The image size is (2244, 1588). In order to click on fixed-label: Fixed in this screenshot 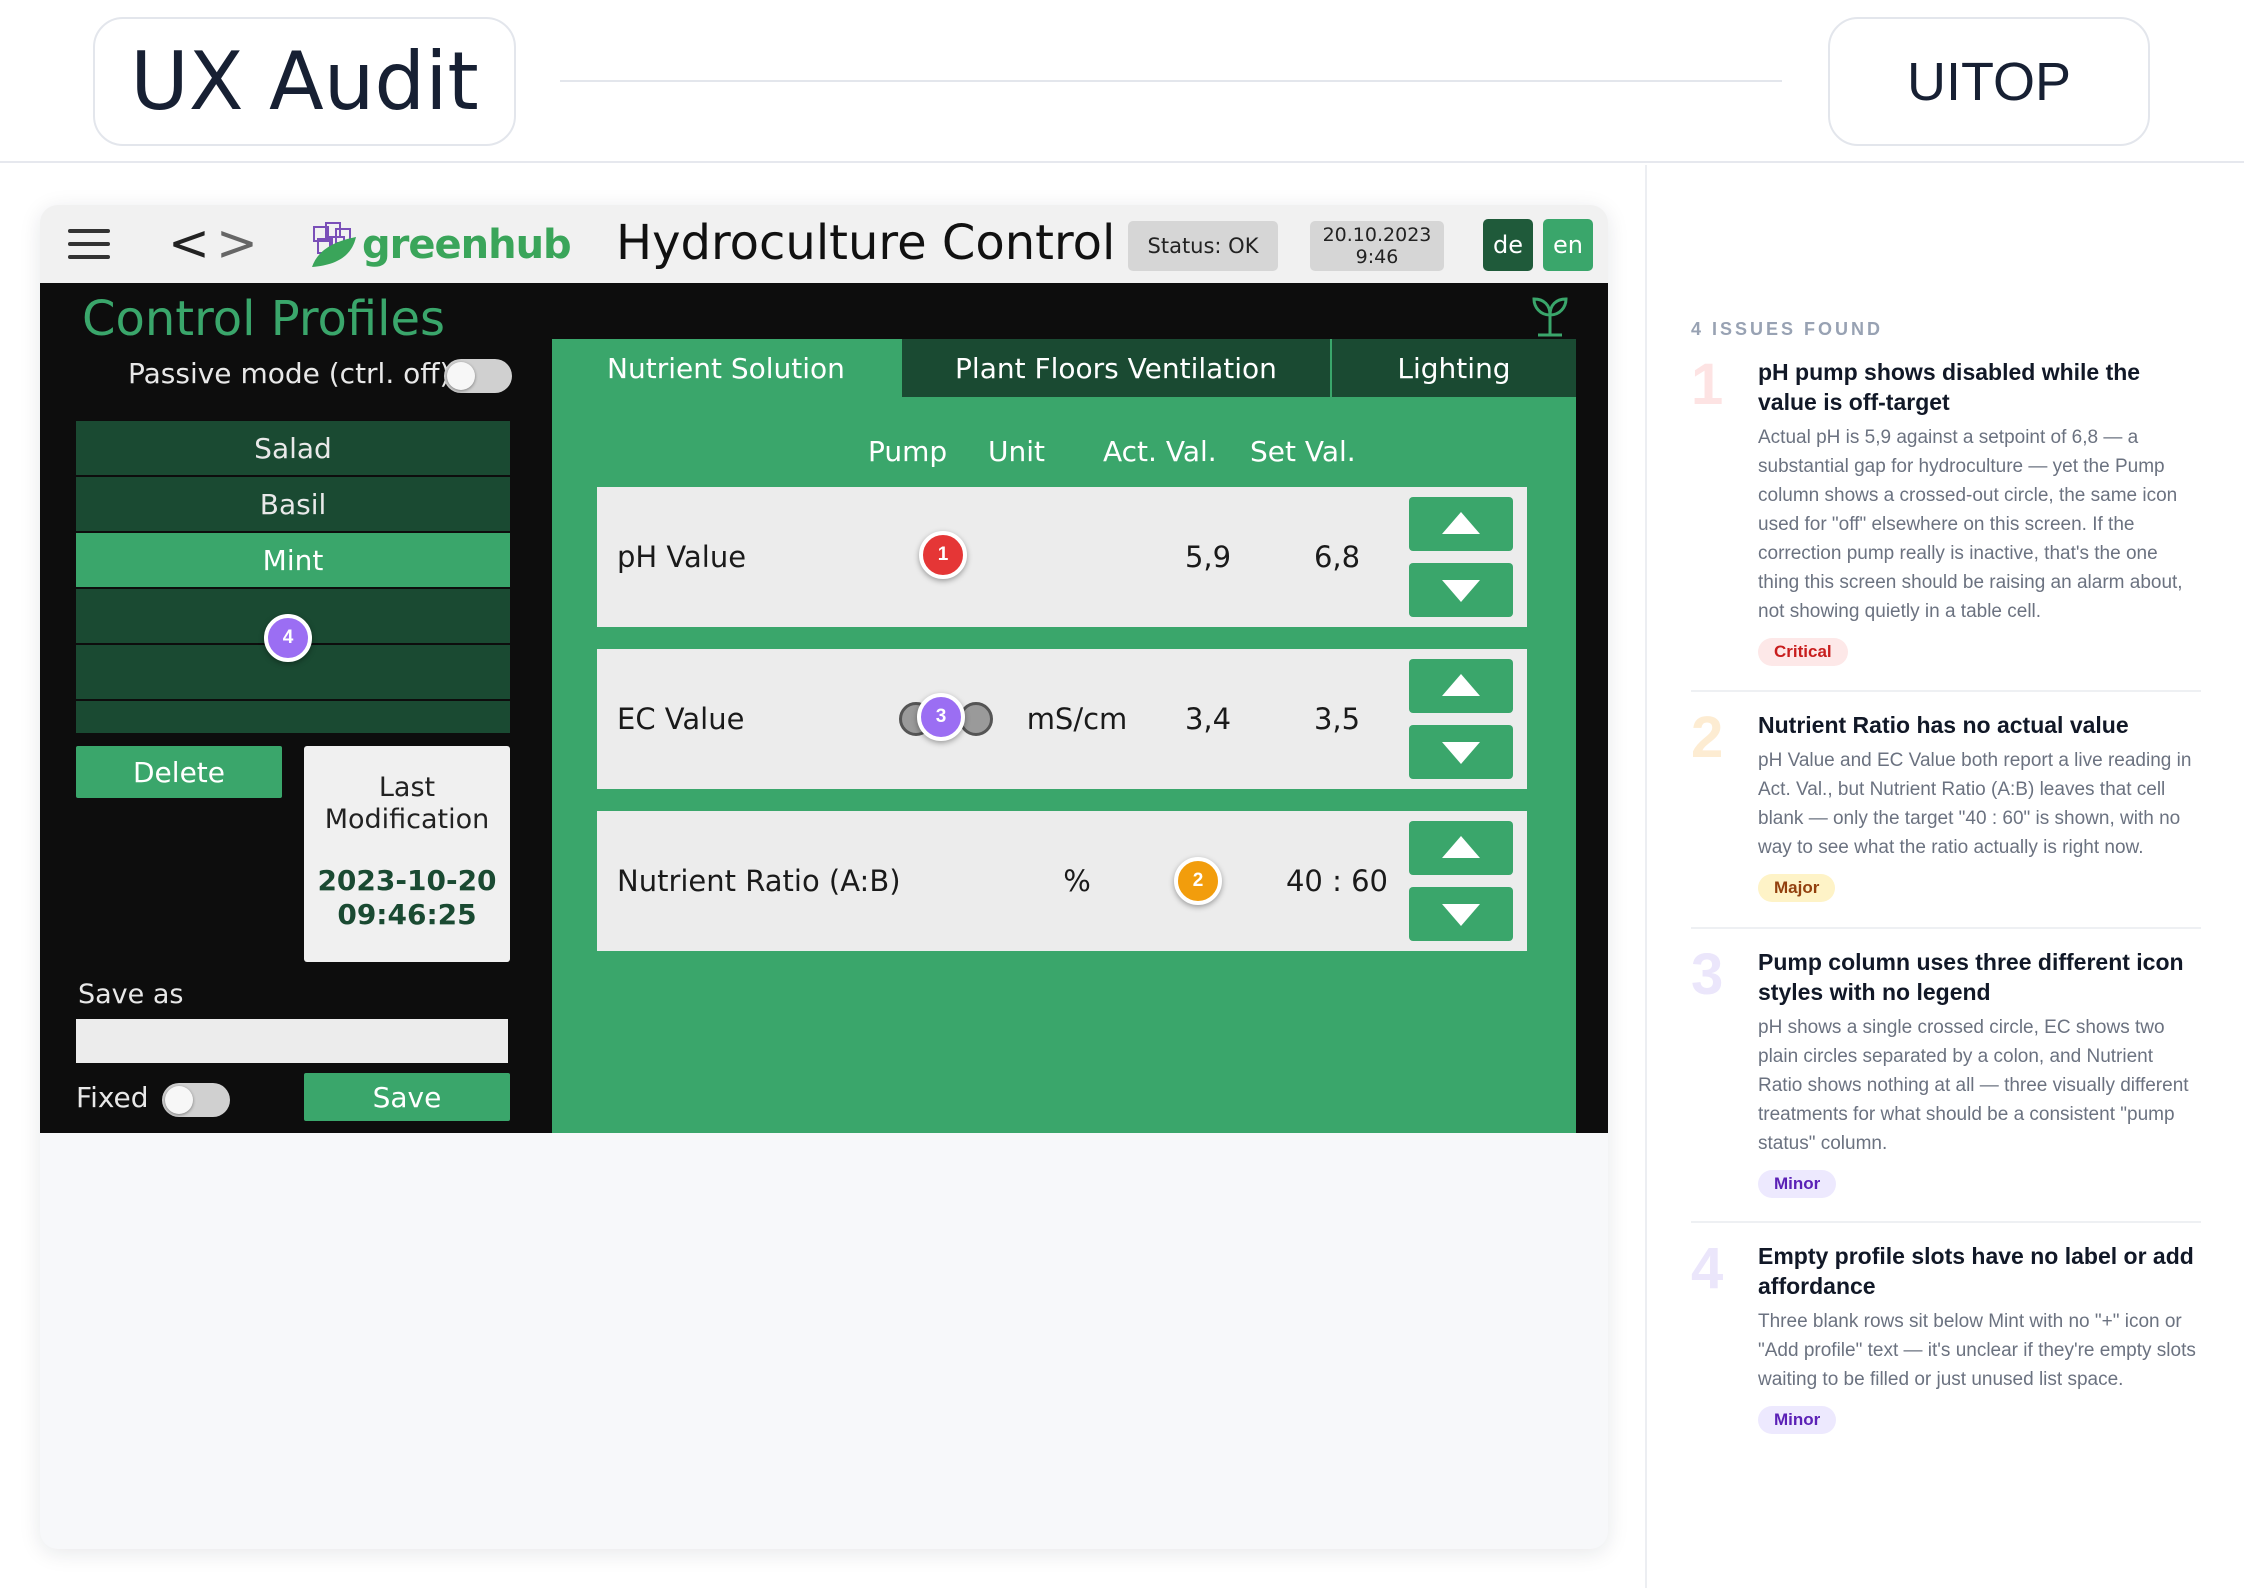, I will do `click(112, 1097)`.